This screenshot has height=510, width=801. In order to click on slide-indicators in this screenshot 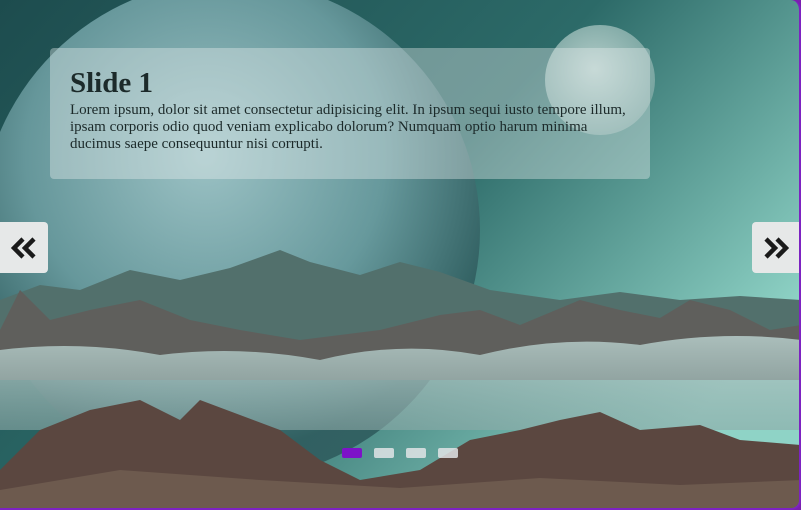, I will do `click(400, 453)`.